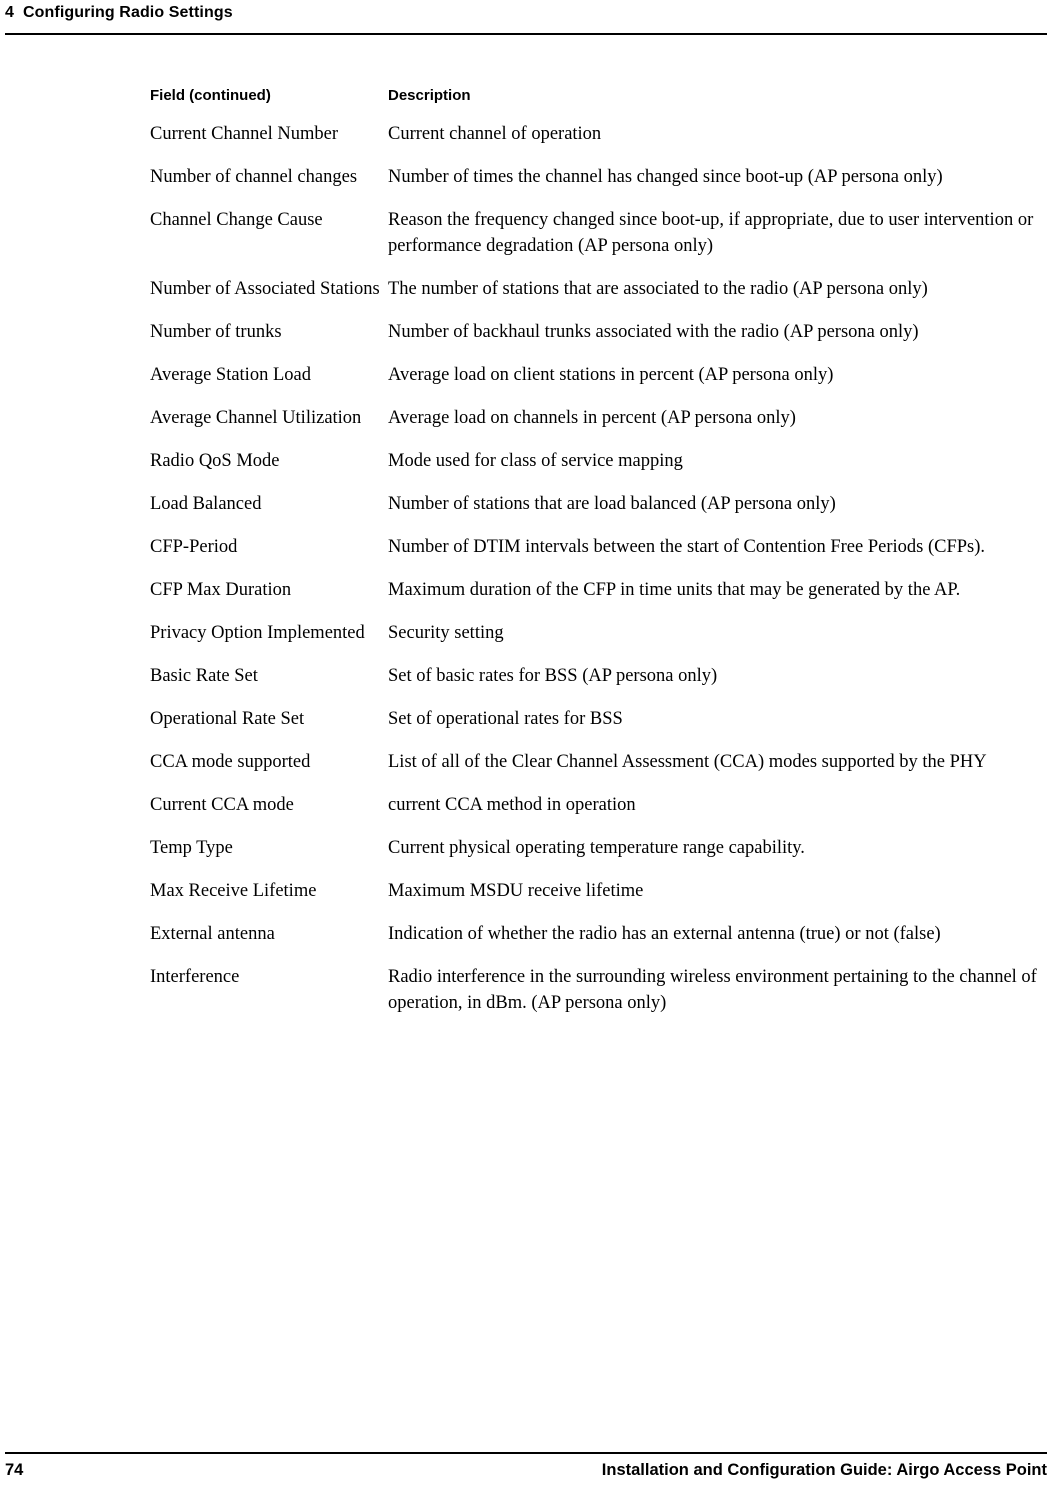 The height and width of the screenshot is (1492, 1052). What do you see at coordinates (516, 891) in the screenshot?
I see `field-description: Maximum MSDU receive lifetime` at bounding box center [516, 891].